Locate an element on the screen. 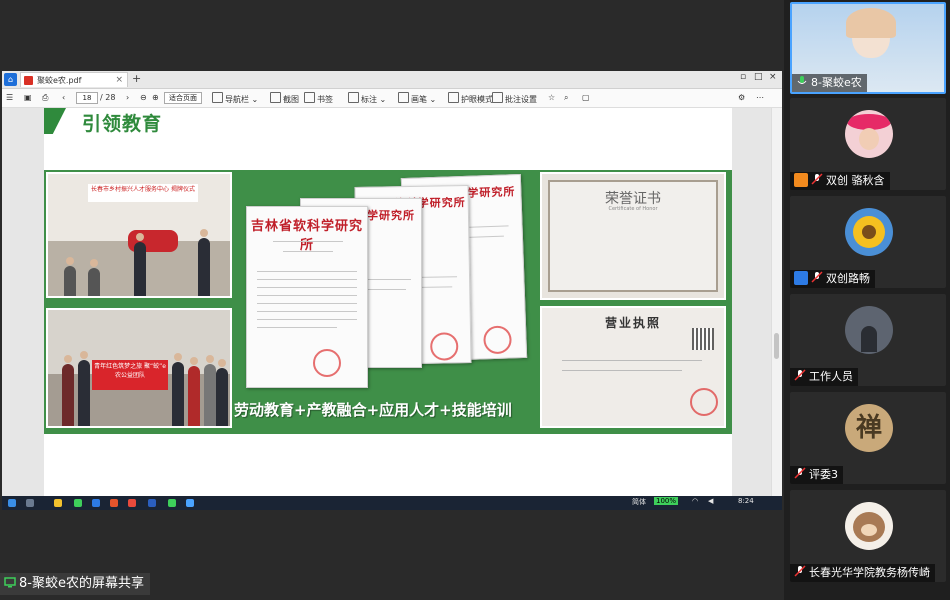  scroll-thumb is located at coordinates (776, 346).